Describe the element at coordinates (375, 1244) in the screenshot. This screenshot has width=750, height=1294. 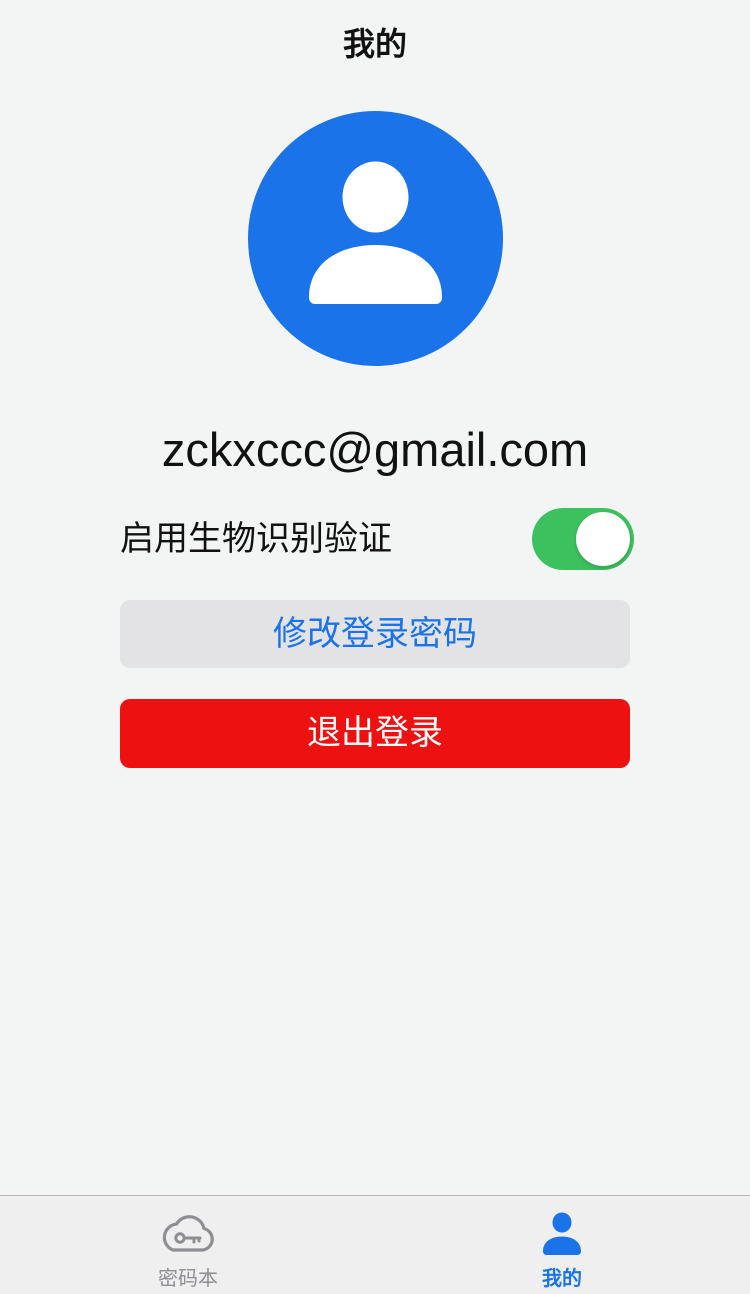
I see `tab-bar: 密码本 我的` at that location.